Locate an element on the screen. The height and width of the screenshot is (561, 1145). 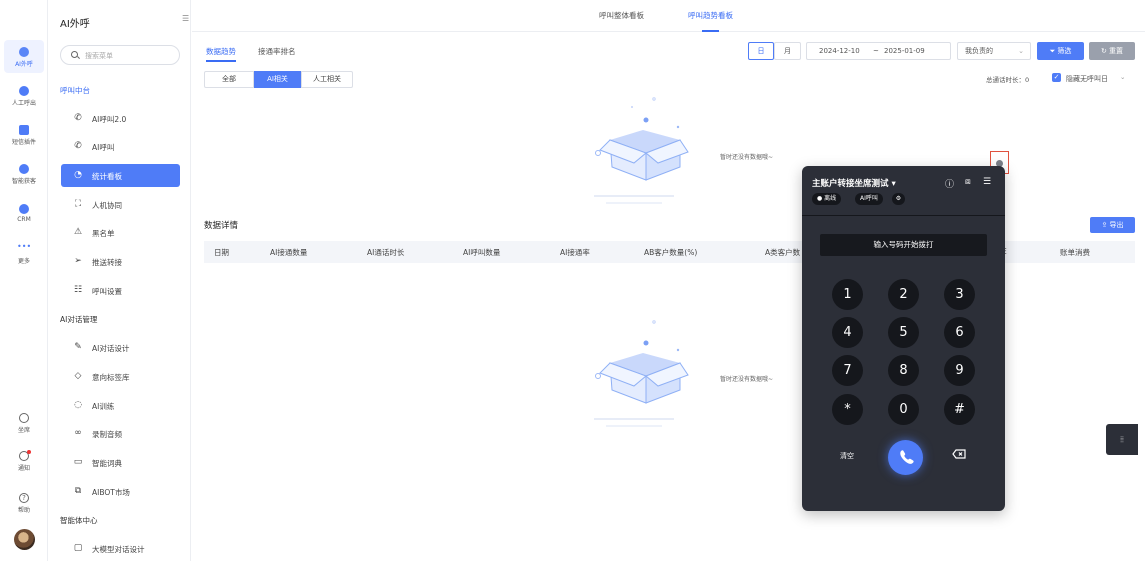
sidebar-item-label: 人机协同 is located at coordinates (107, 205).